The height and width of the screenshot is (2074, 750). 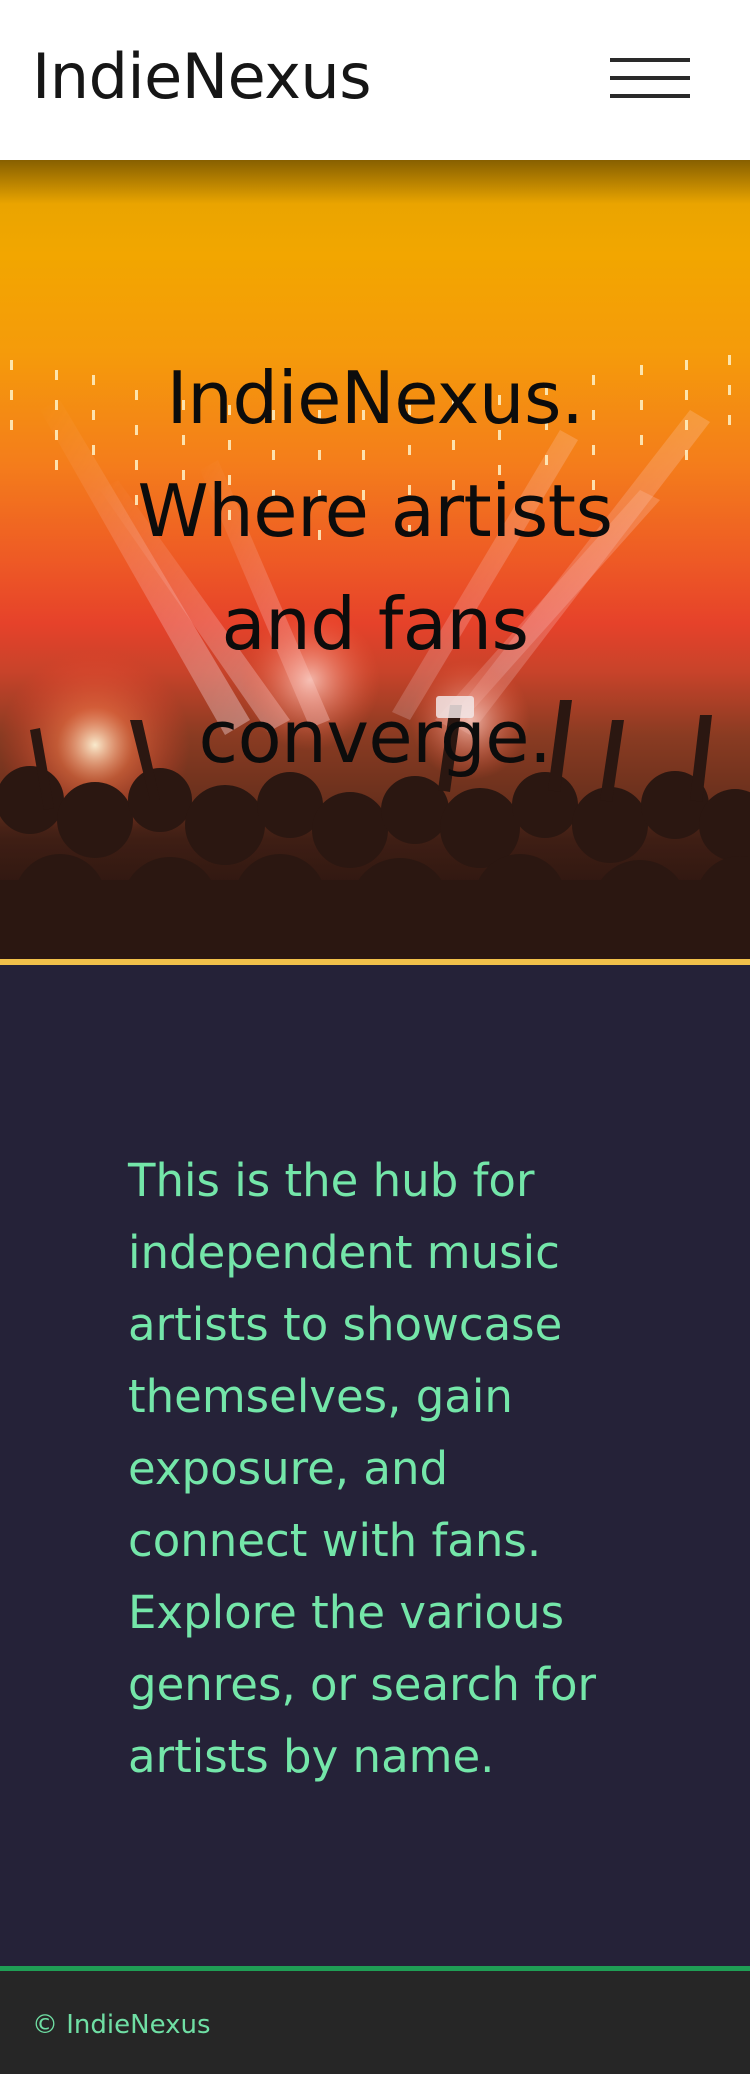 What do you see at coordinates (375, 80) in the screenshot?
I see `site-header: IndieNexus` at bounding box center [375, 80].